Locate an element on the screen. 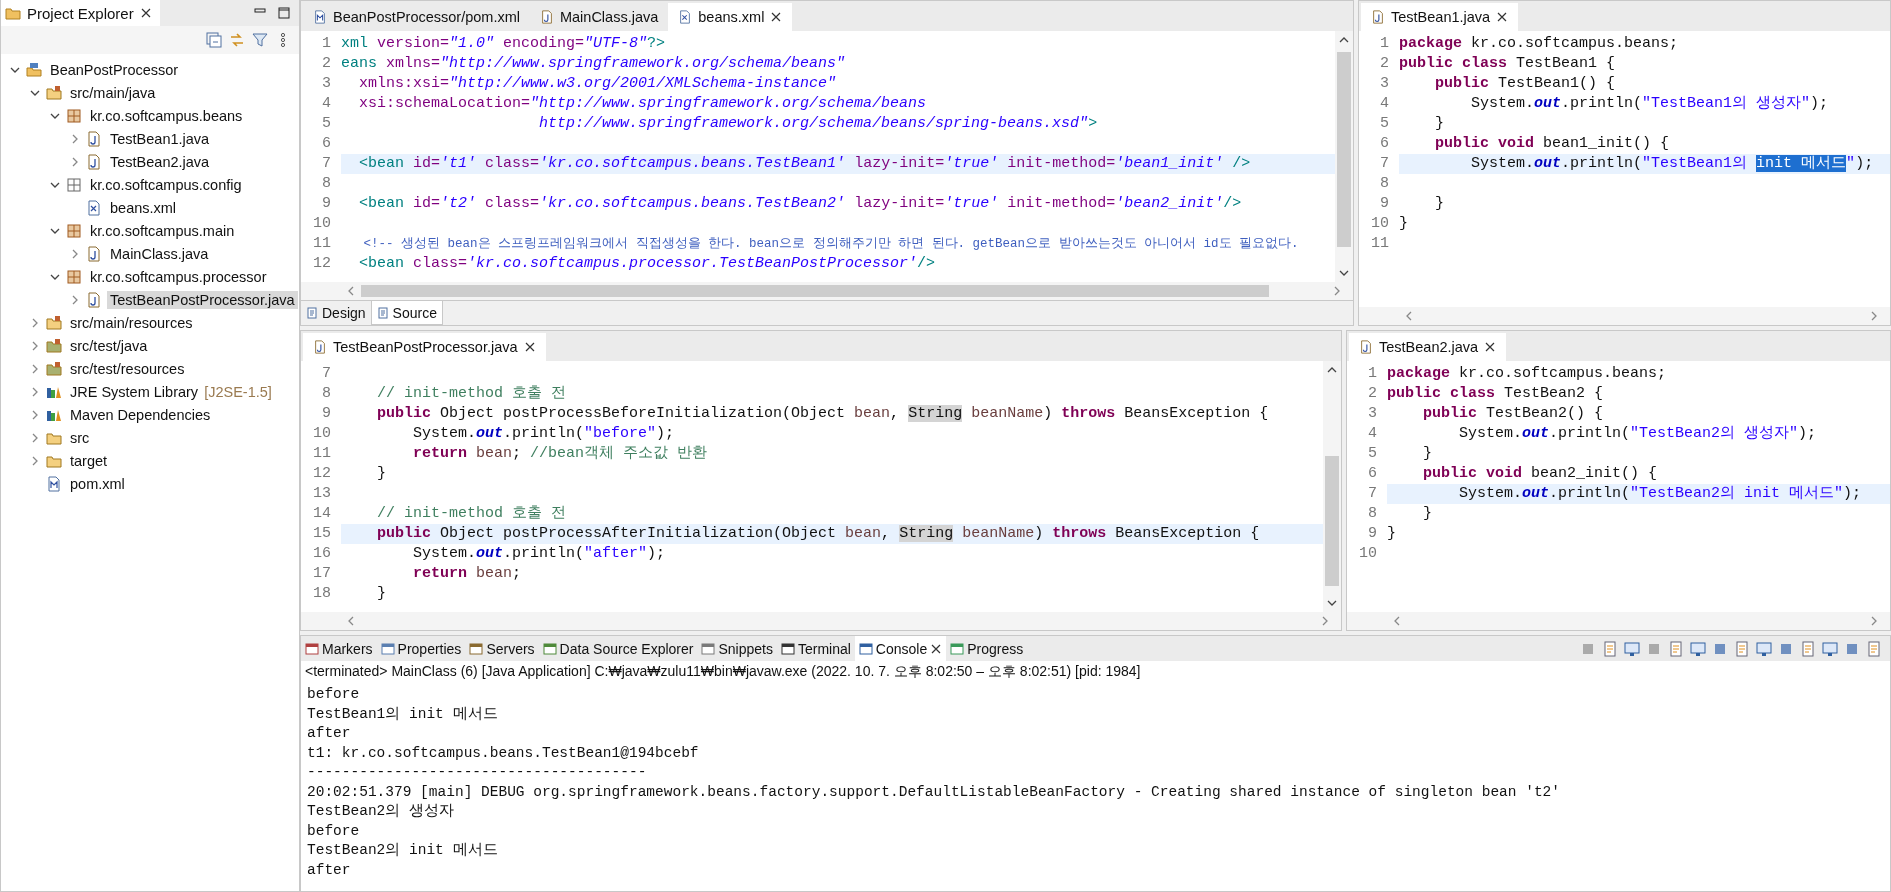  line-number: 13 is located at coordinates (322, 494).